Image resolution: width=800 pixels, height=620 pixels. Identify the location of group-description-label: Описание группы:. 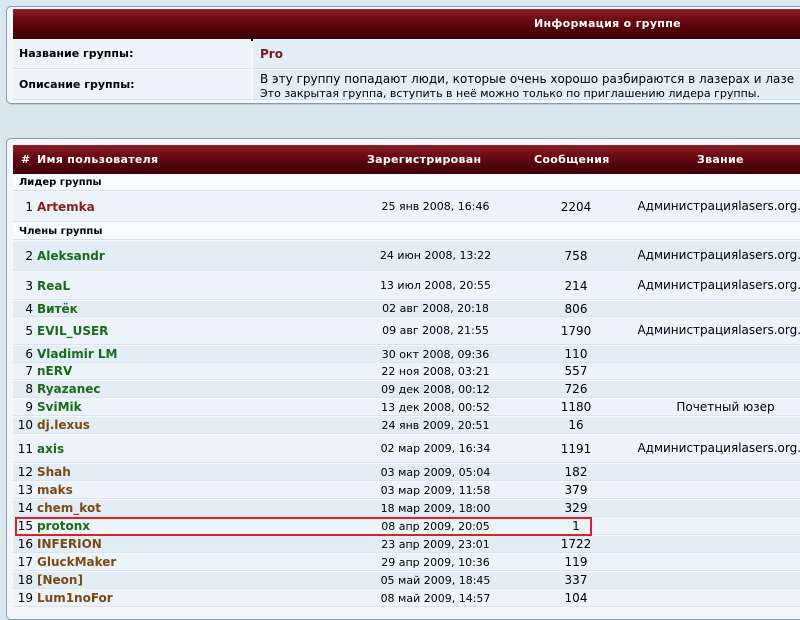
(132, 85).